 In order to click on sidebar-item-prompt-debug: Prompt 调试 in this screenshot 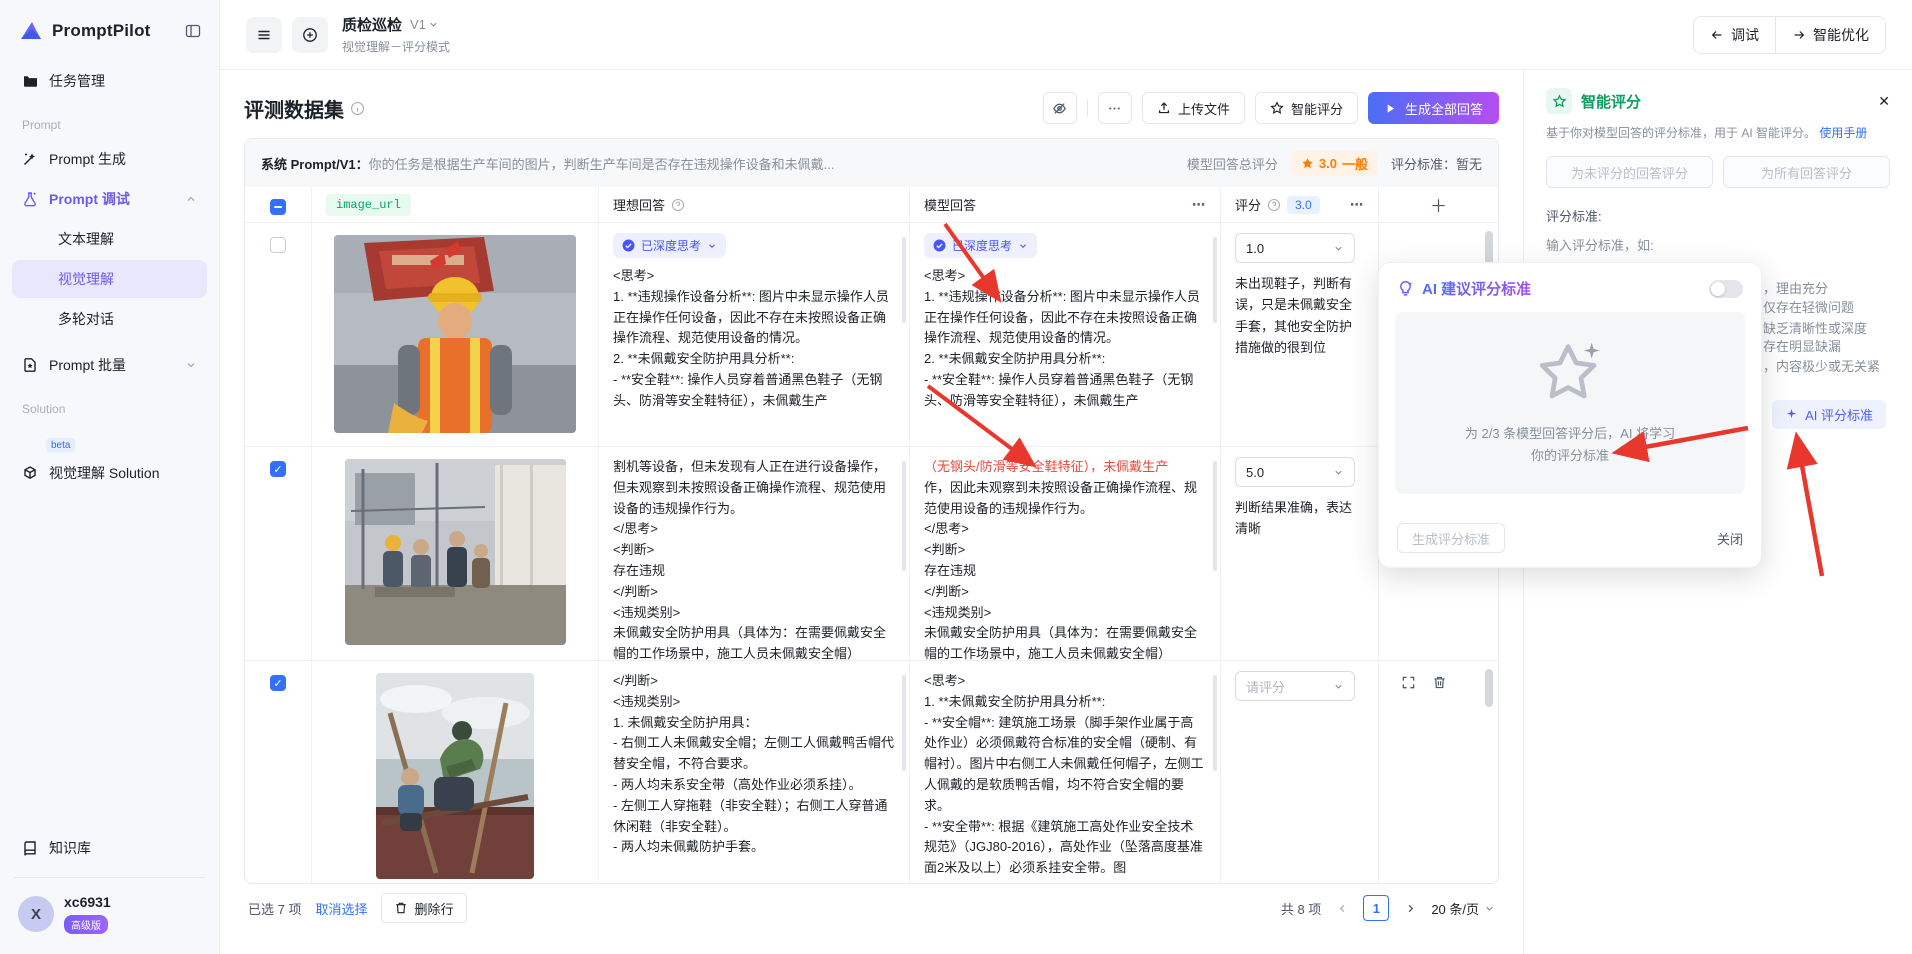, I will do `click(109, 199)`.